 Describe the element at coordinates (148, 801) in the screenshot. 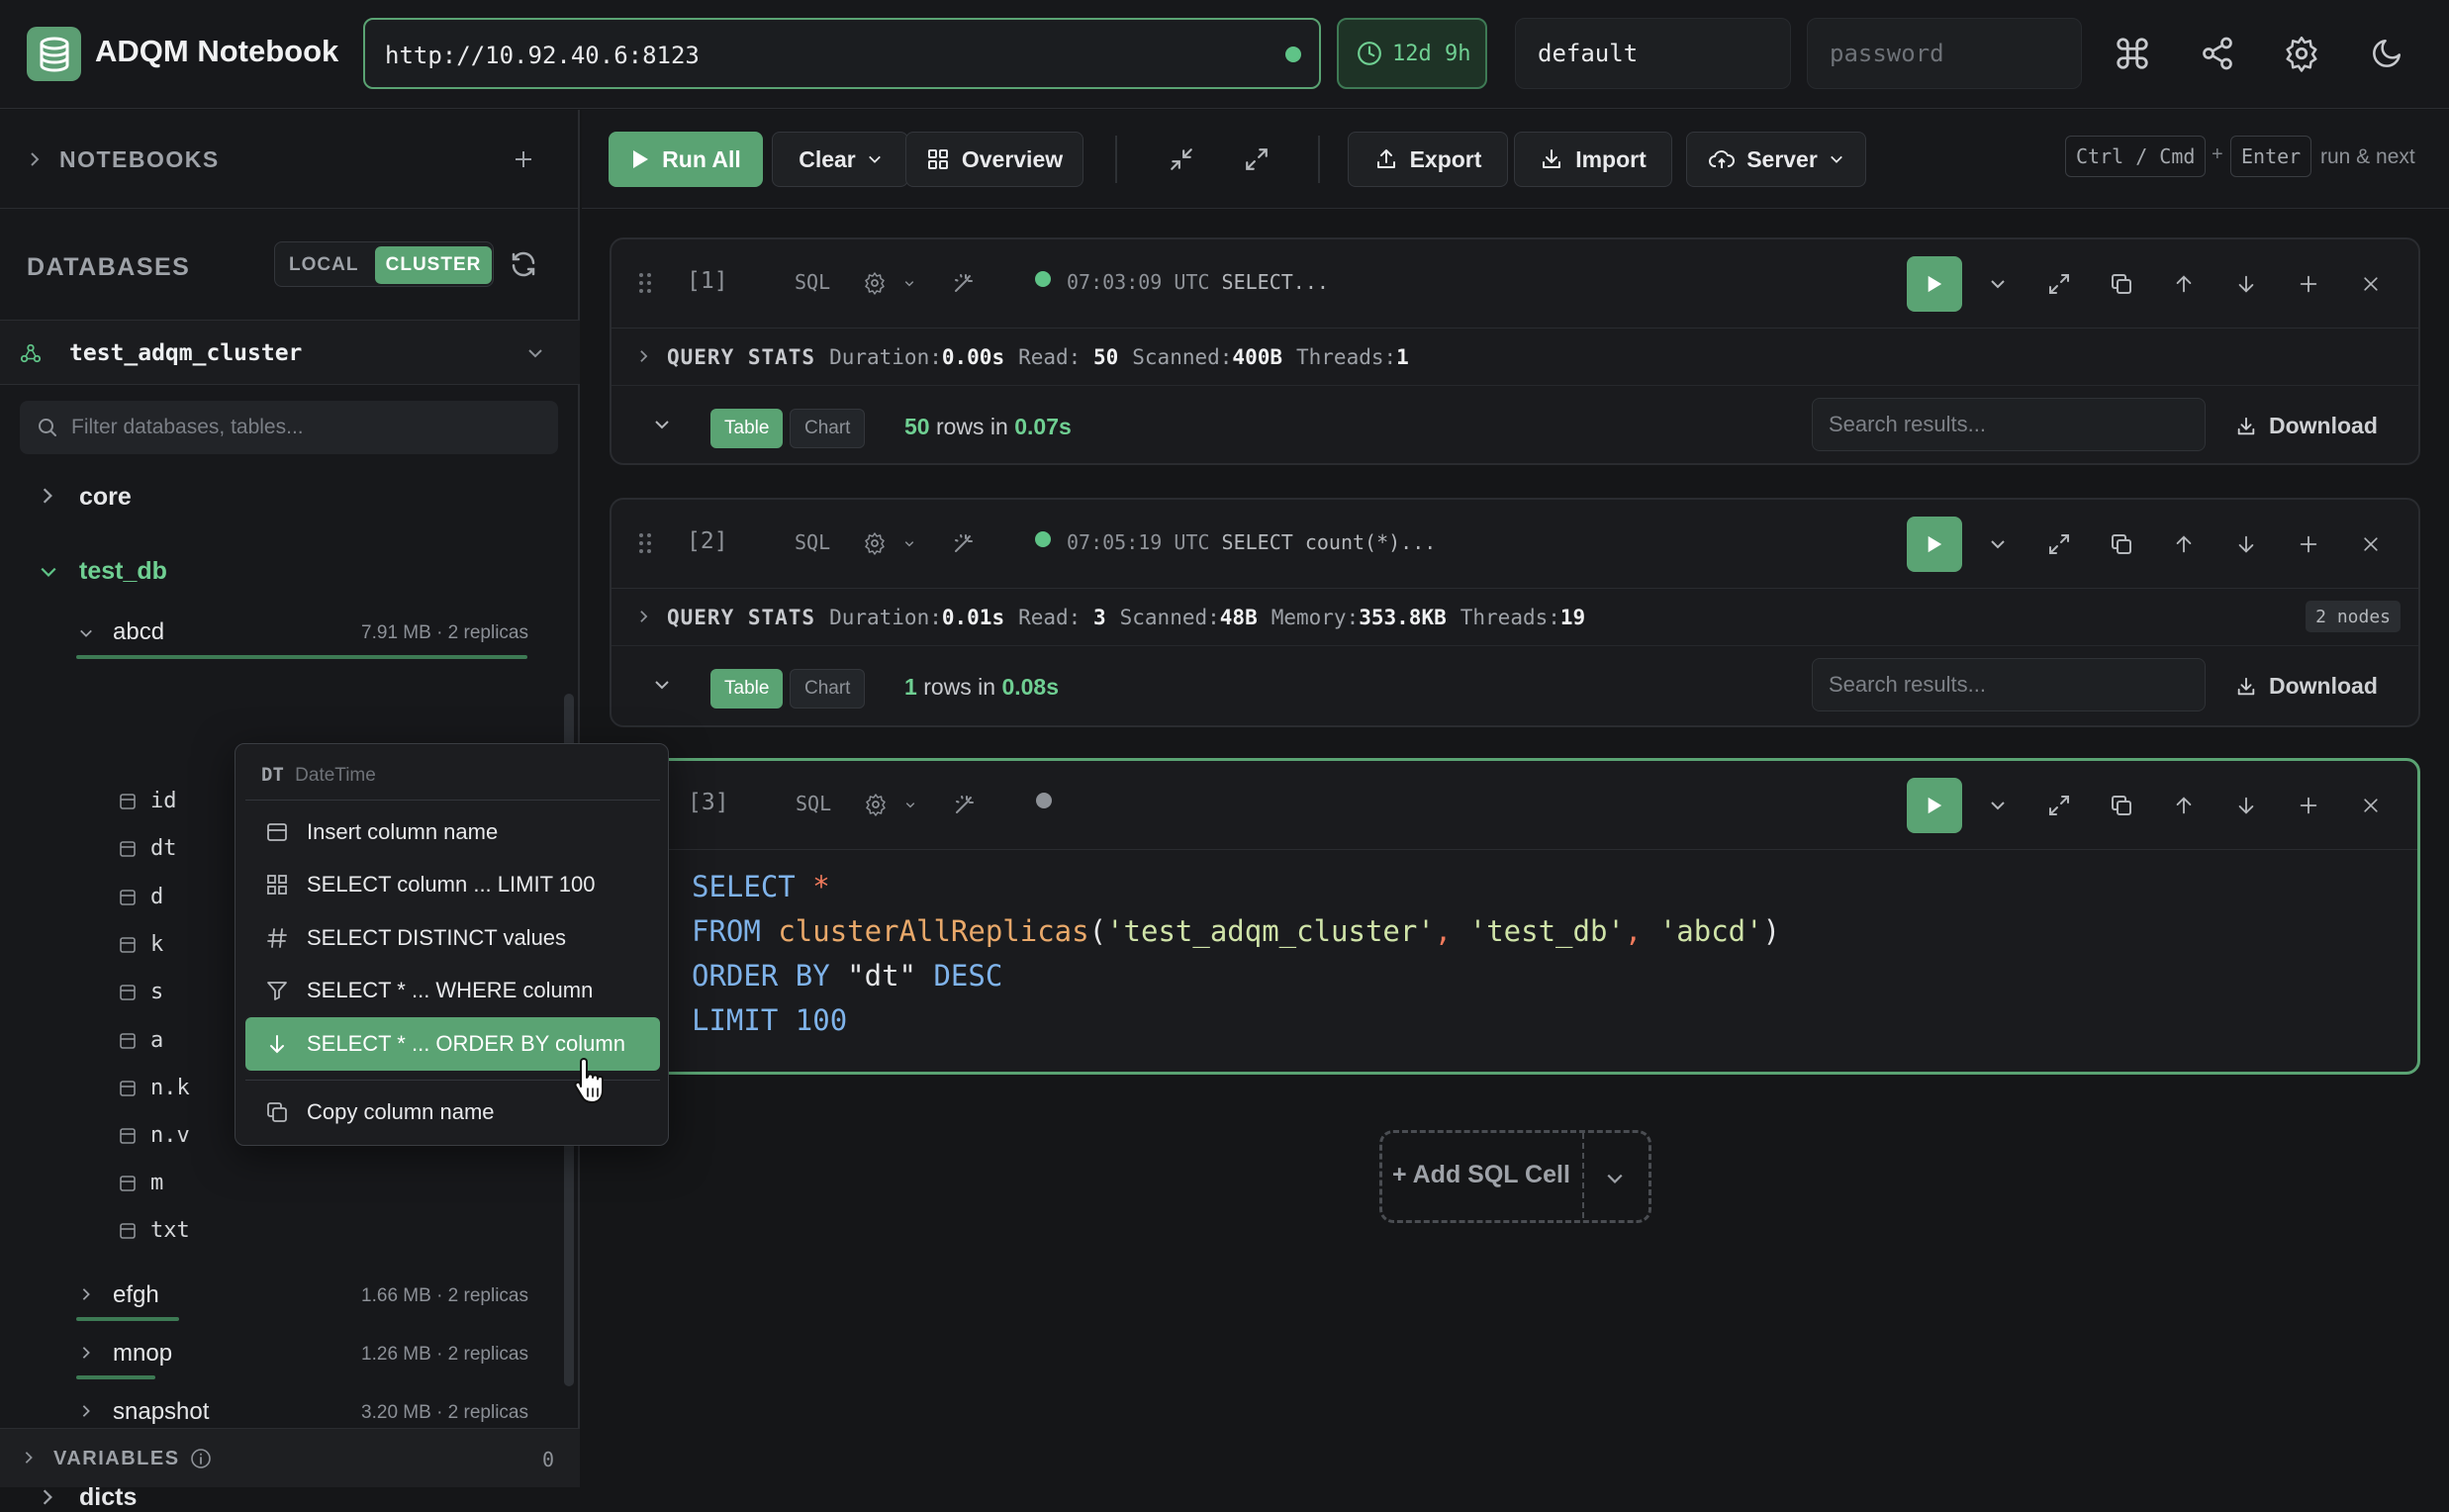

I see `column-item: id` at that location.